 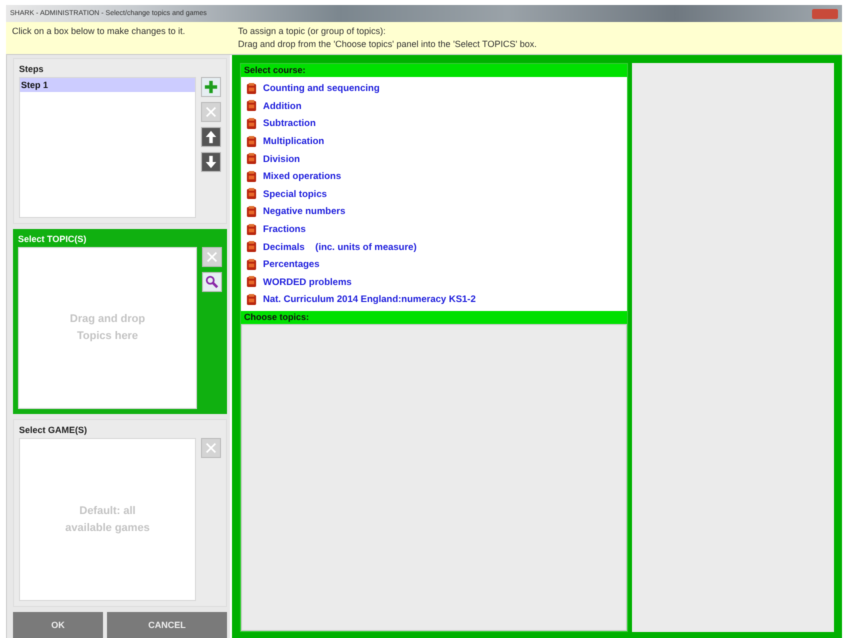 I want to click on course-link: Addition, so click(x=282, y=106).